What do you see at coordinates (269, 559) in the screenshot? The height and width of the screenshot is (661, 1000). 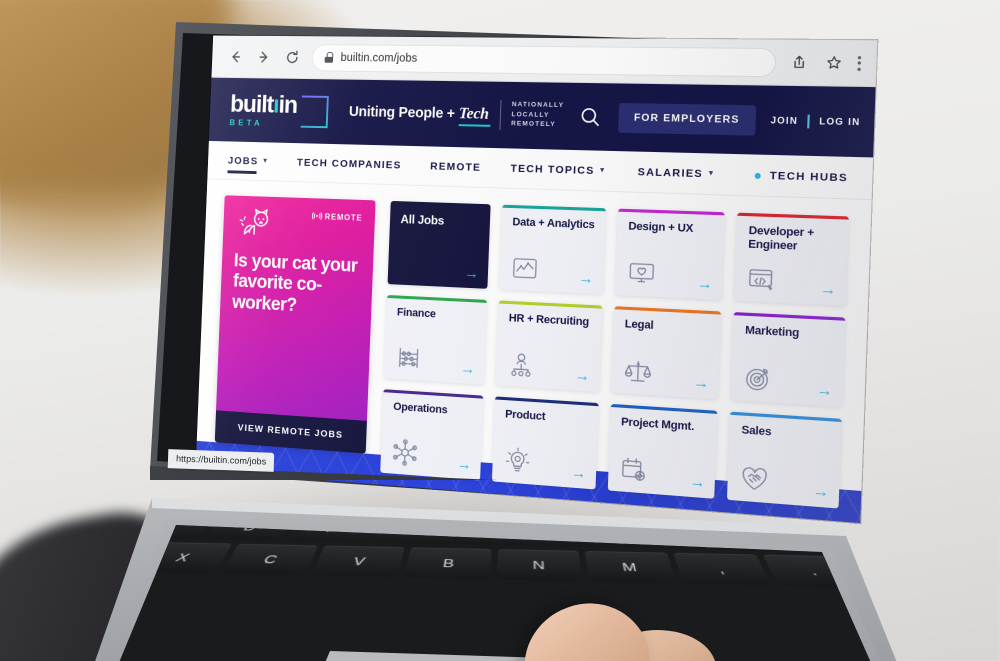 I see `key-c: C` at bounding box center [269, 559].